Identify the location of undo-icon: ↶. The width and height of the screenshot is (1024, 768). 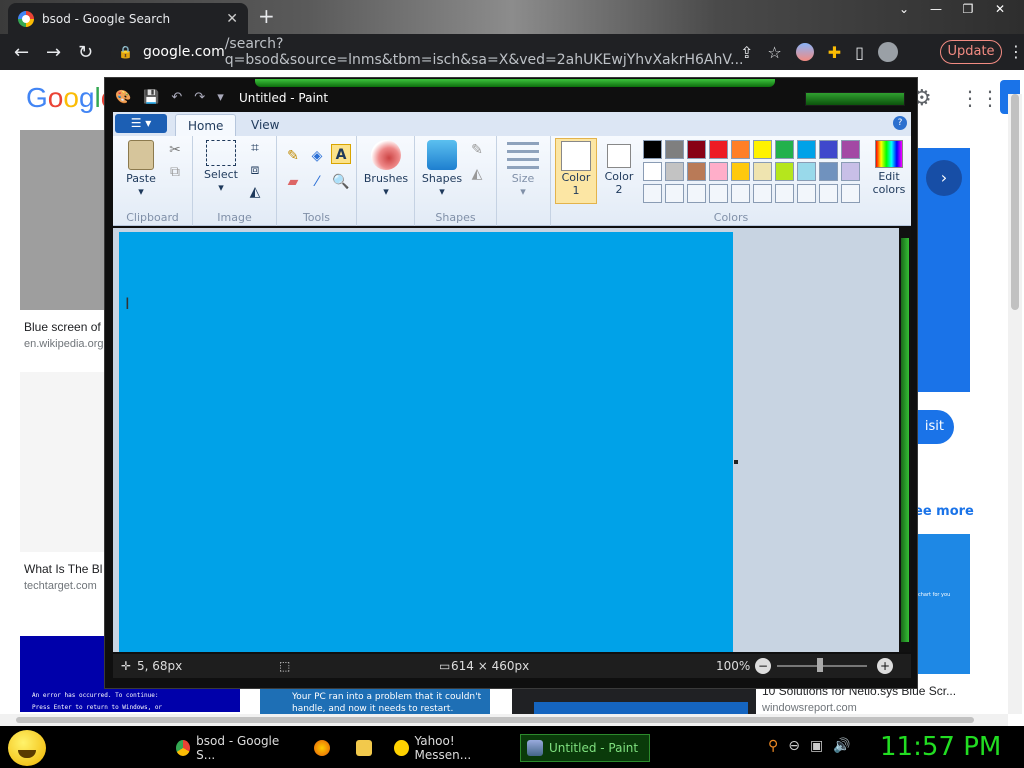
(176, 97).